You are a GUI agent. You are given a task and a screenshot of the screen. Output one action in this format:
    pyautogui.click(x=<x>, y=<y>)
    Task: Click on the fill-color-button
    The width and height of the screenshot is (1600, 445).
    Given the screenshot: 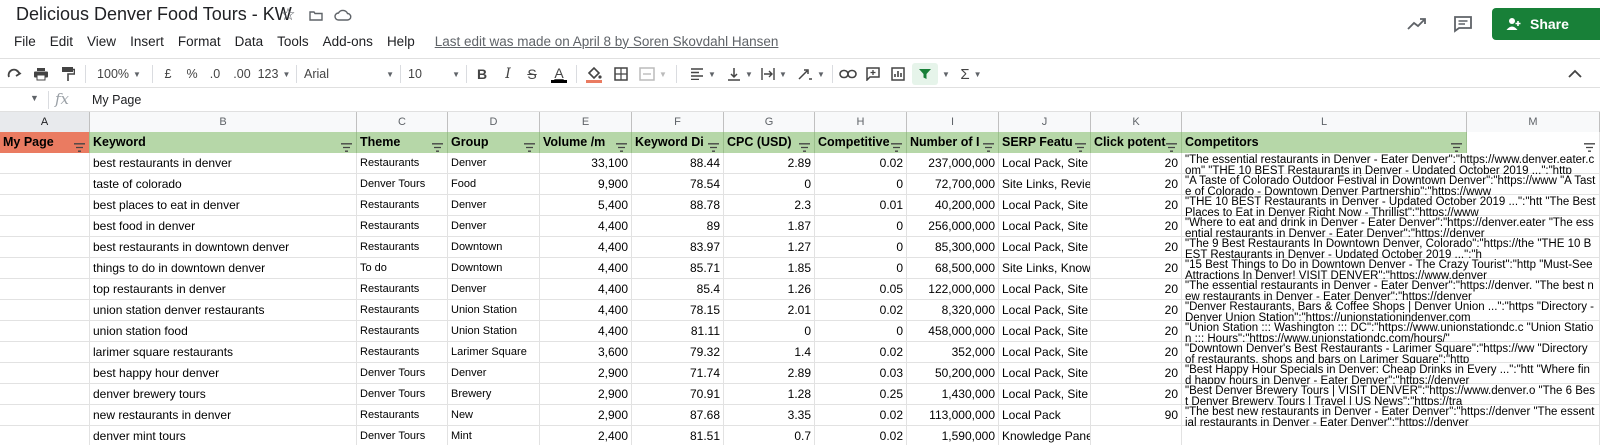 What is the action you would take?
    pyautogui.click(x=594, y=74)
    